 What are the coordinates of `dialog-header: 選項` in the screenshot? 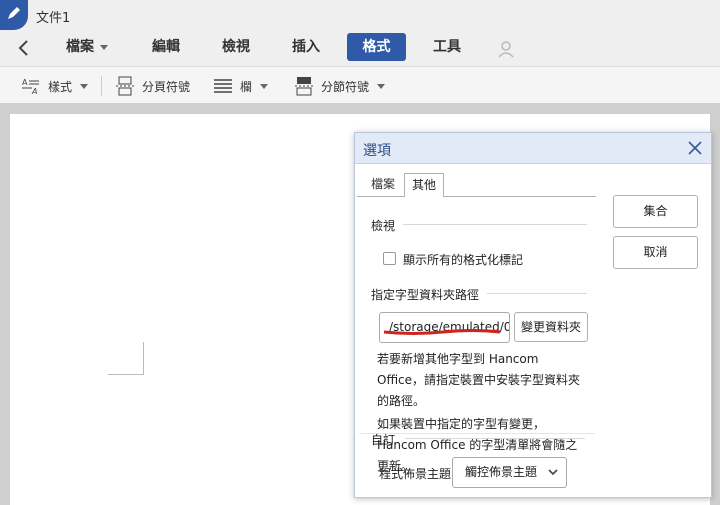 It's located at (533, 148).